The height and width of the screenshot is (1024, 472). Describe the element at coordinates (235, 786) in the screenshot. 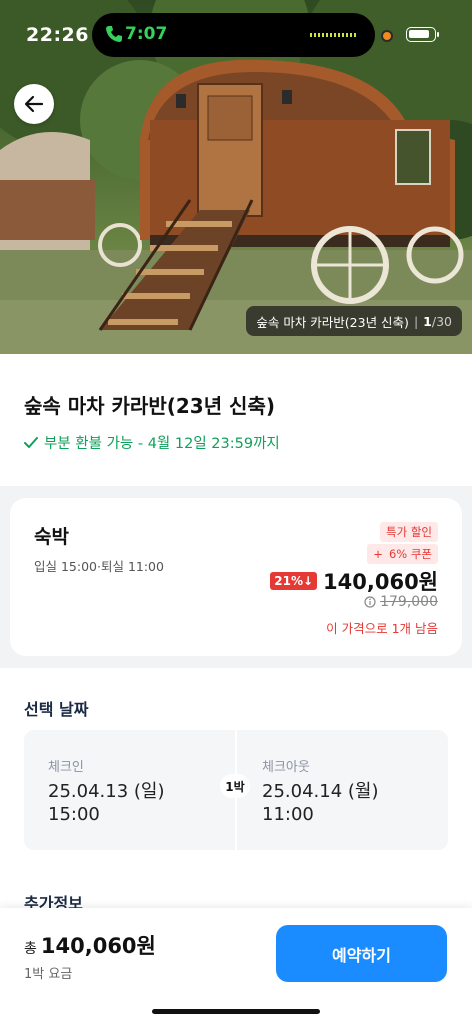

I see `nights-badge: 1박` at that location.